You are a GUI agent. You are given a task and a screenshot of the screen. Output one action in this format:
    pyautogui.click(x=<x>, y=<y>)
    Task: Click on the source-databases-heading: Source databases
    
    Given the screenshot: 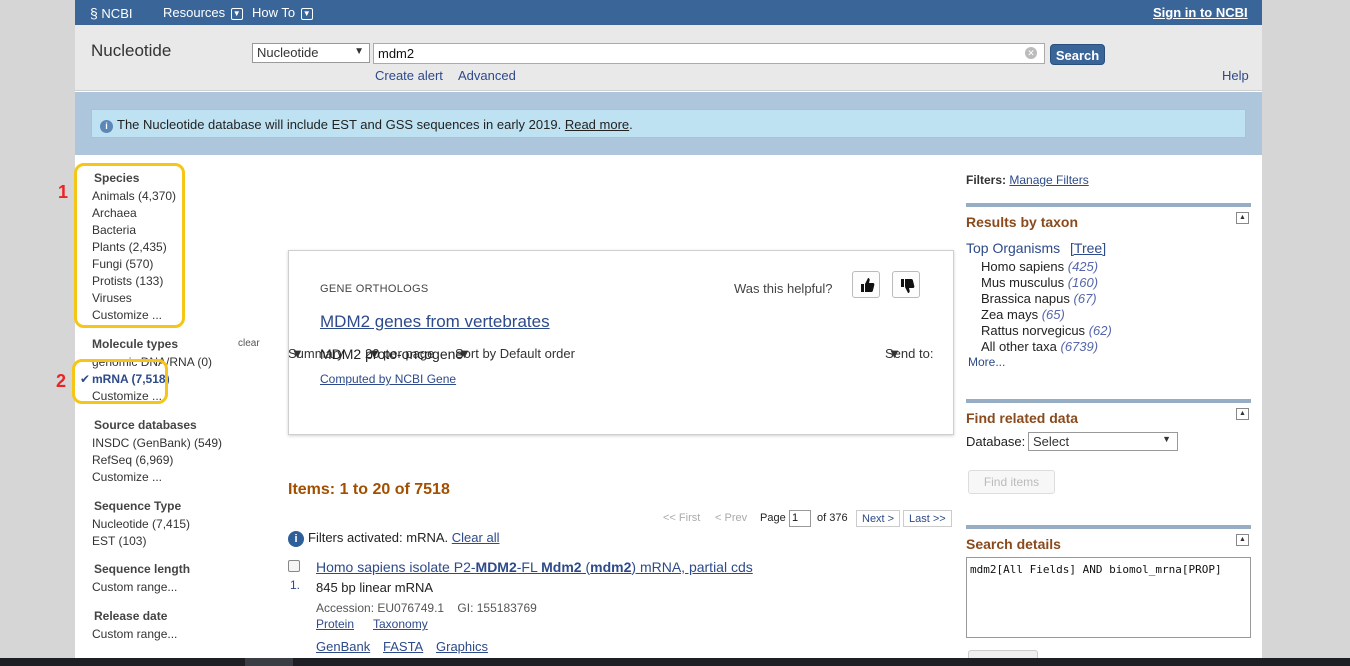 What is the action you would take?
    pyautogui.click(x=145, y=425)
    